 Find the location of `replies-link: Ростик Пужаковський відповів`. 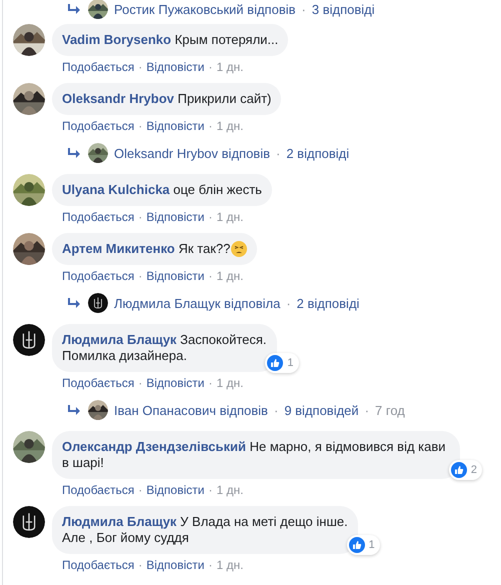

replies-link: Ростик Пужаковський відповів is located at coordinates (205, 9).